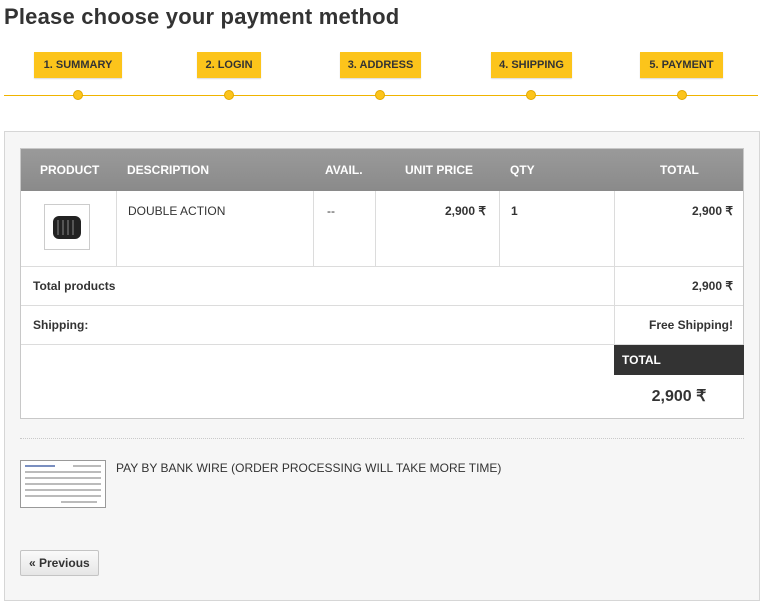 The height and width of the screenshot is (601, 776). I want to click on header-product: PRODUCT, so click(70, 170).